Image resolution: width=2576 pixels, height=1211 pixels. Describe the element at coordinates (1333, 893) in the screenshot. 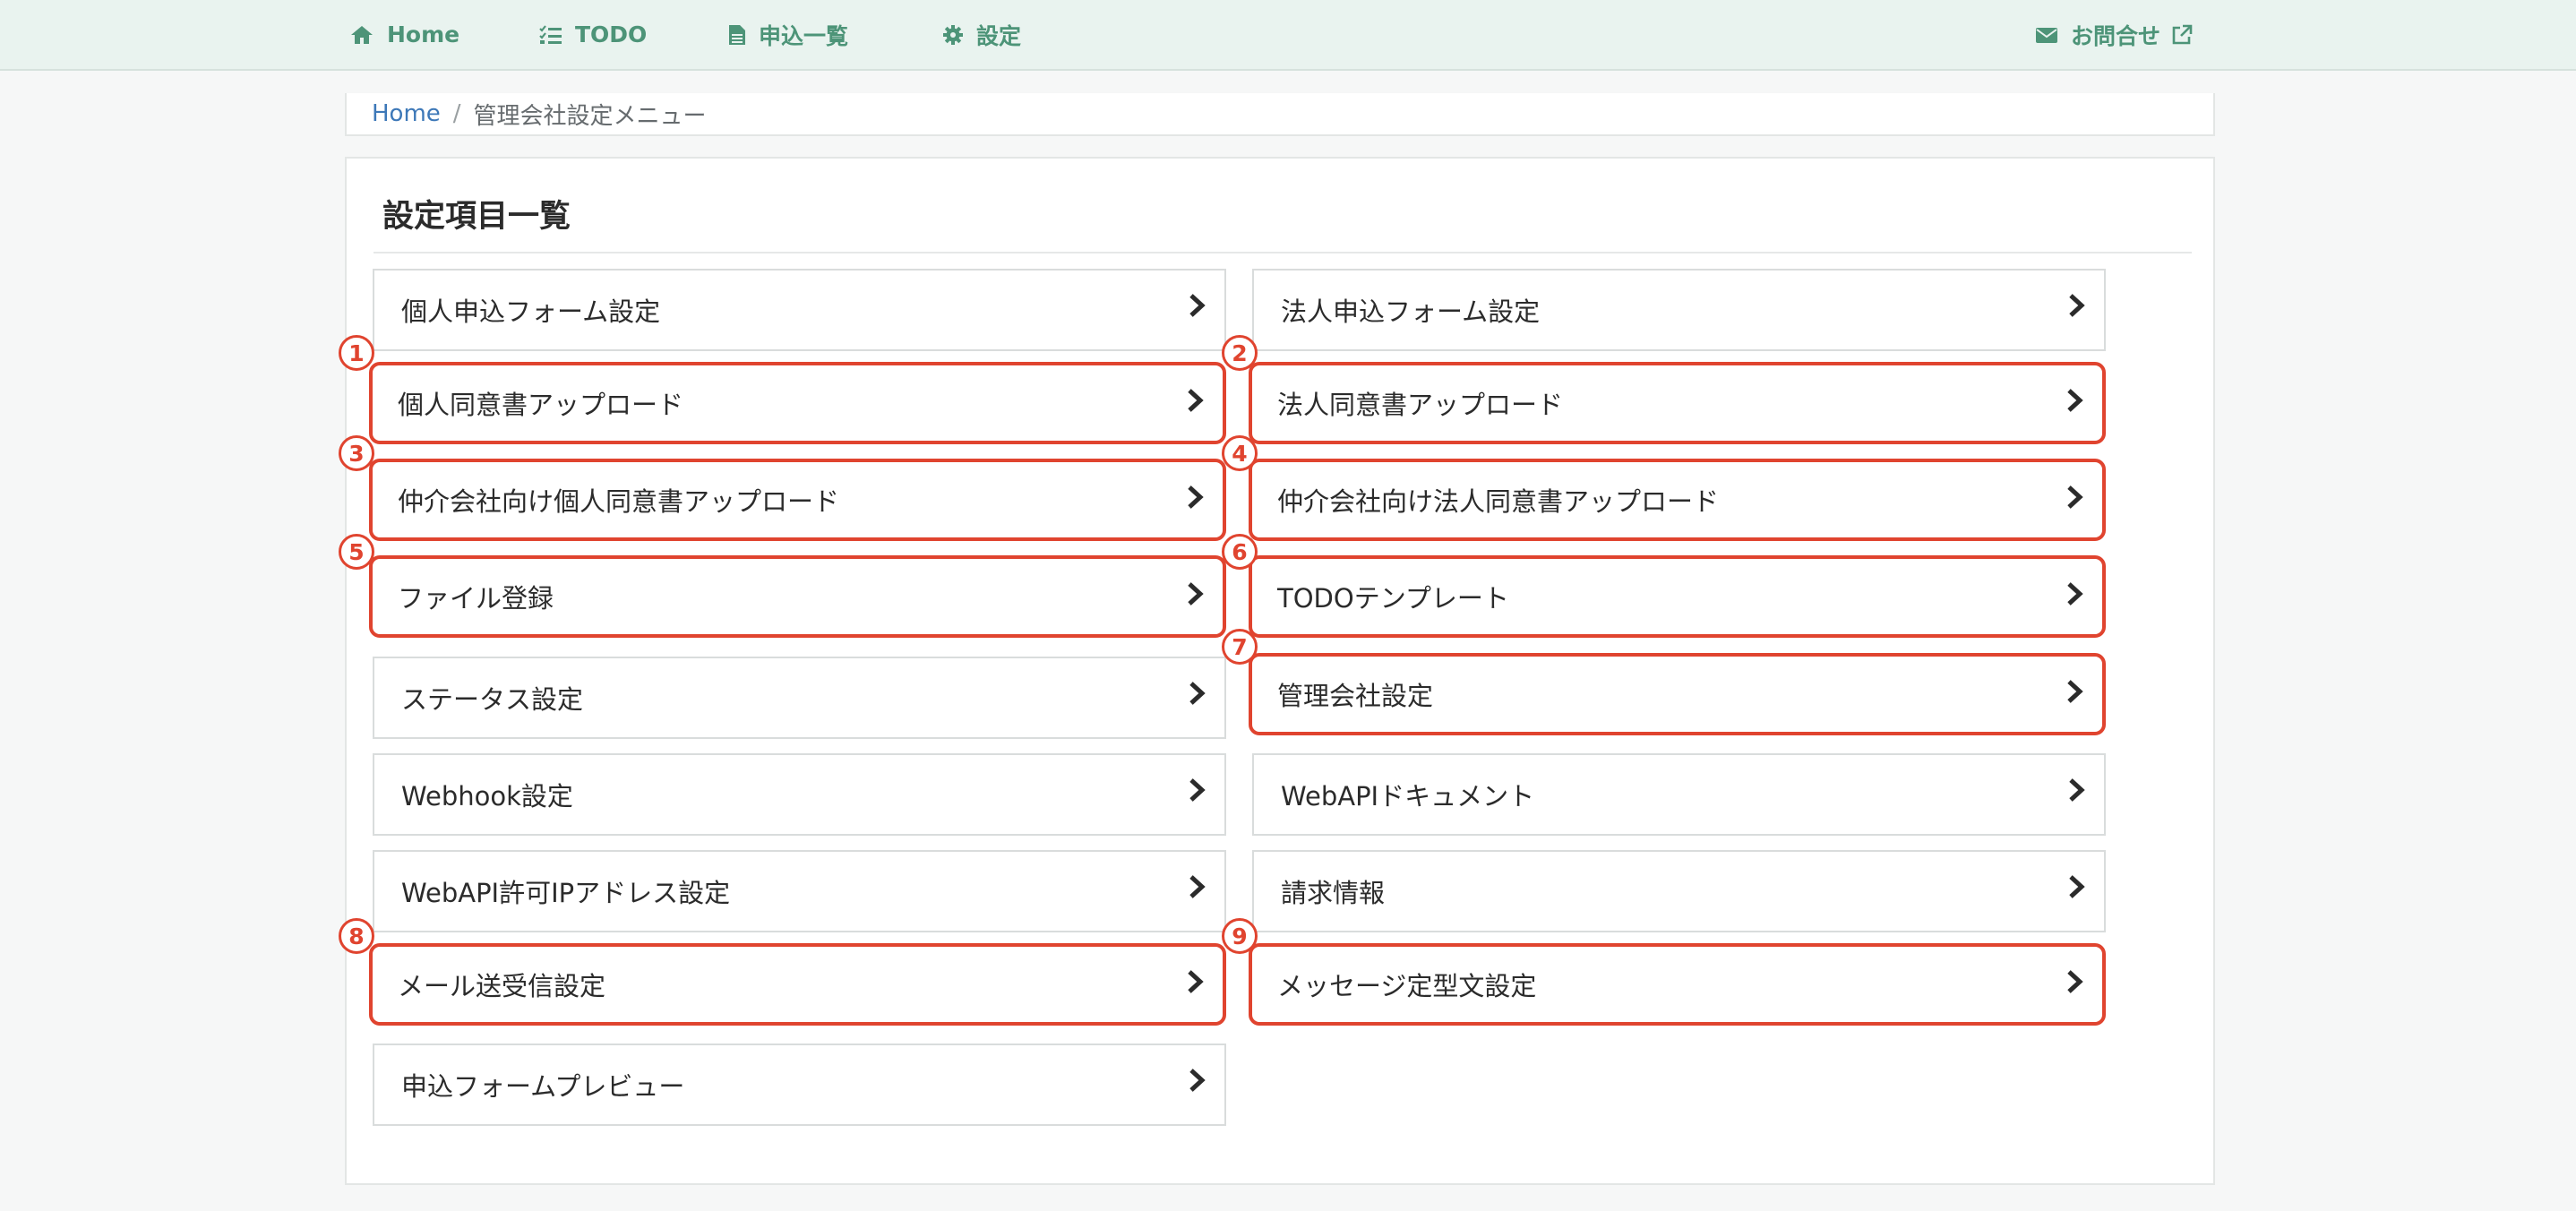

I see `menu-item-label: 請求情報` at that location.